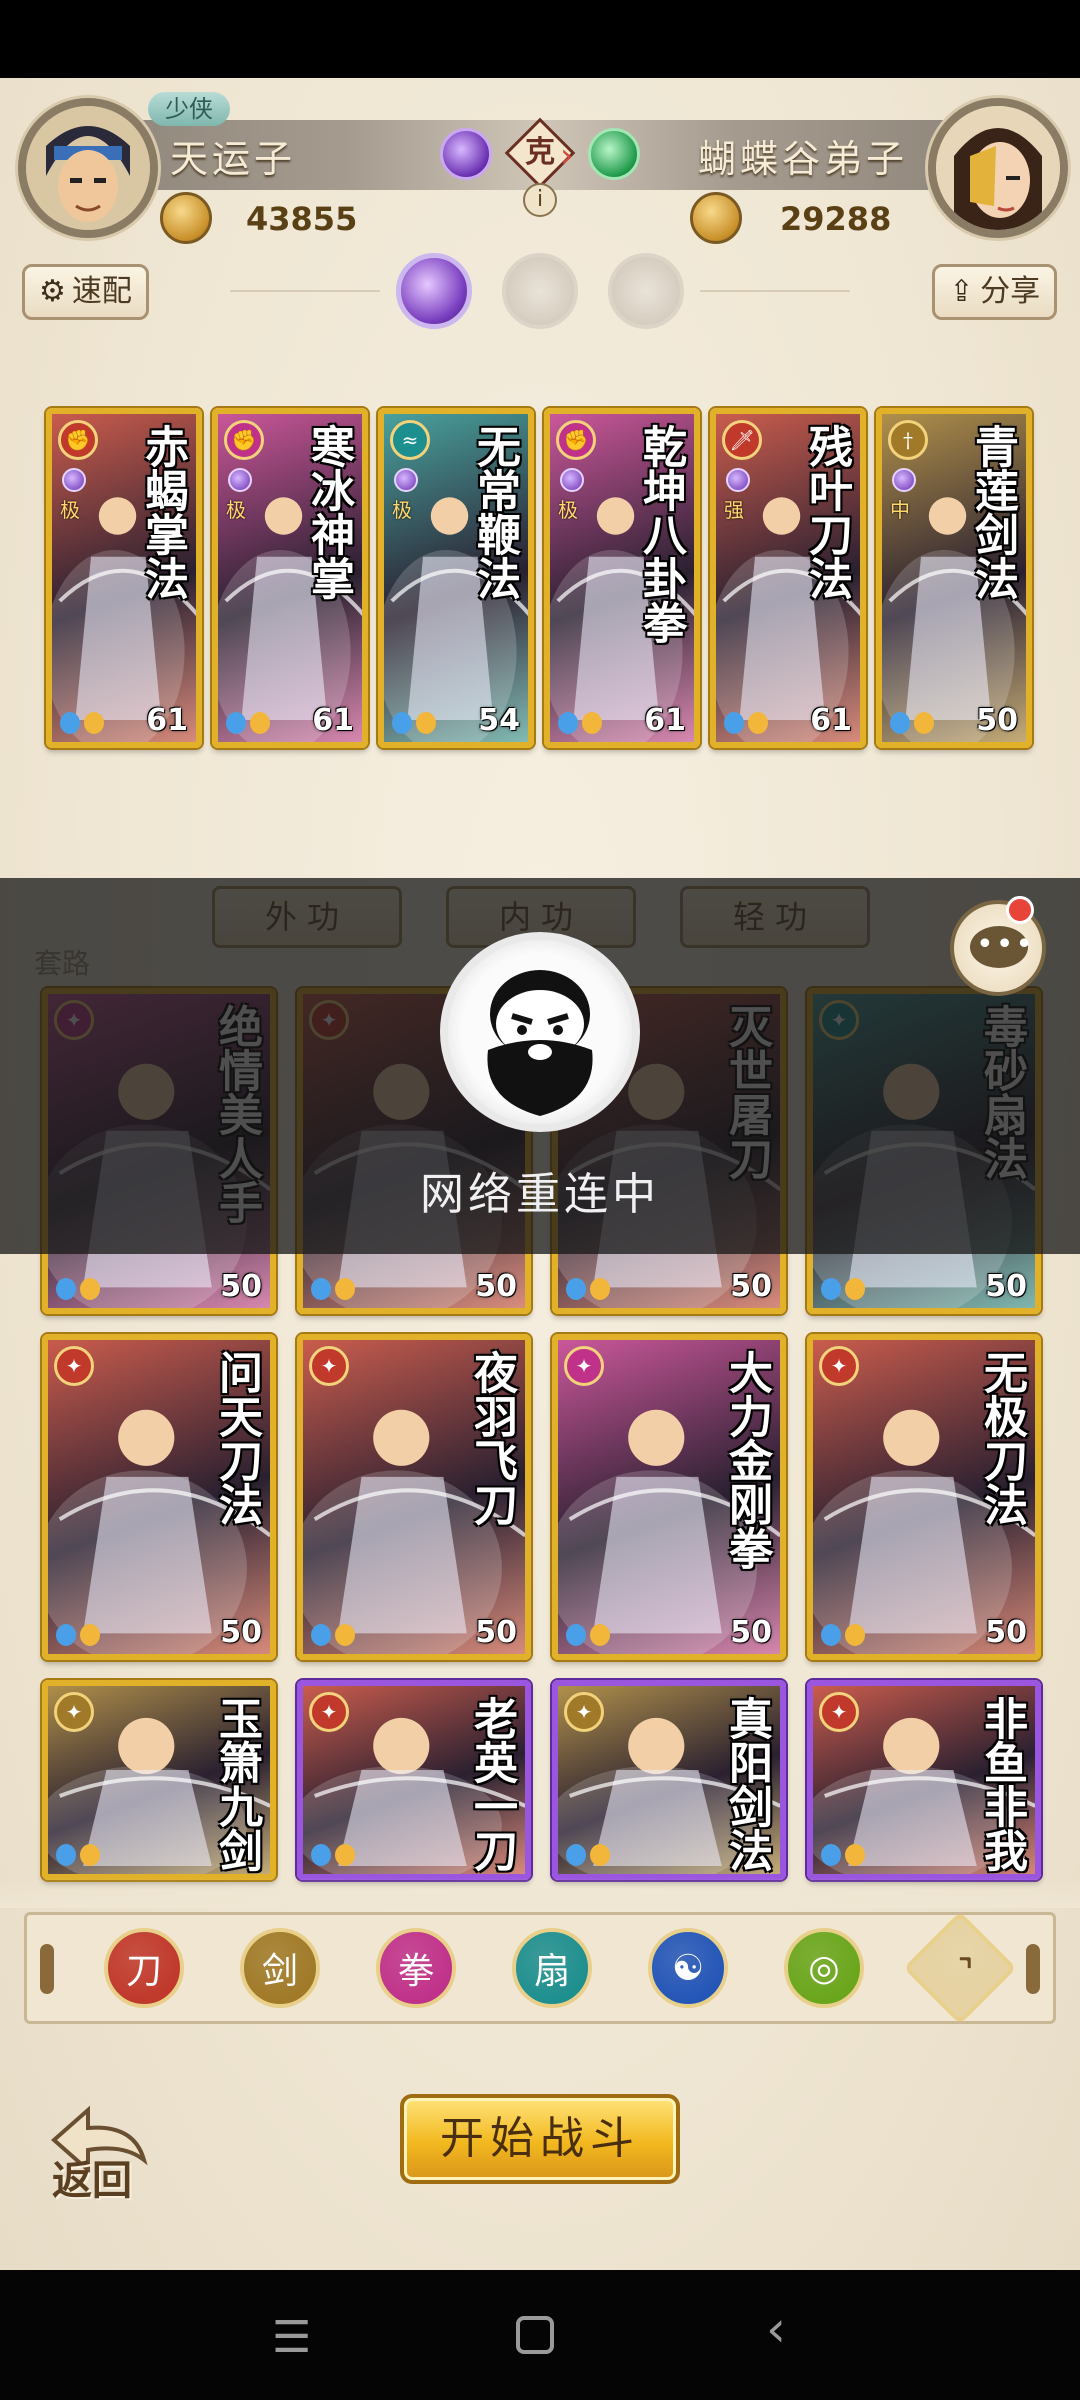 The height and width of the screenshot is (2400, 1080). Describe the element at coordinates (540, 39) in the screenshot. I see `status-bar` at that location.